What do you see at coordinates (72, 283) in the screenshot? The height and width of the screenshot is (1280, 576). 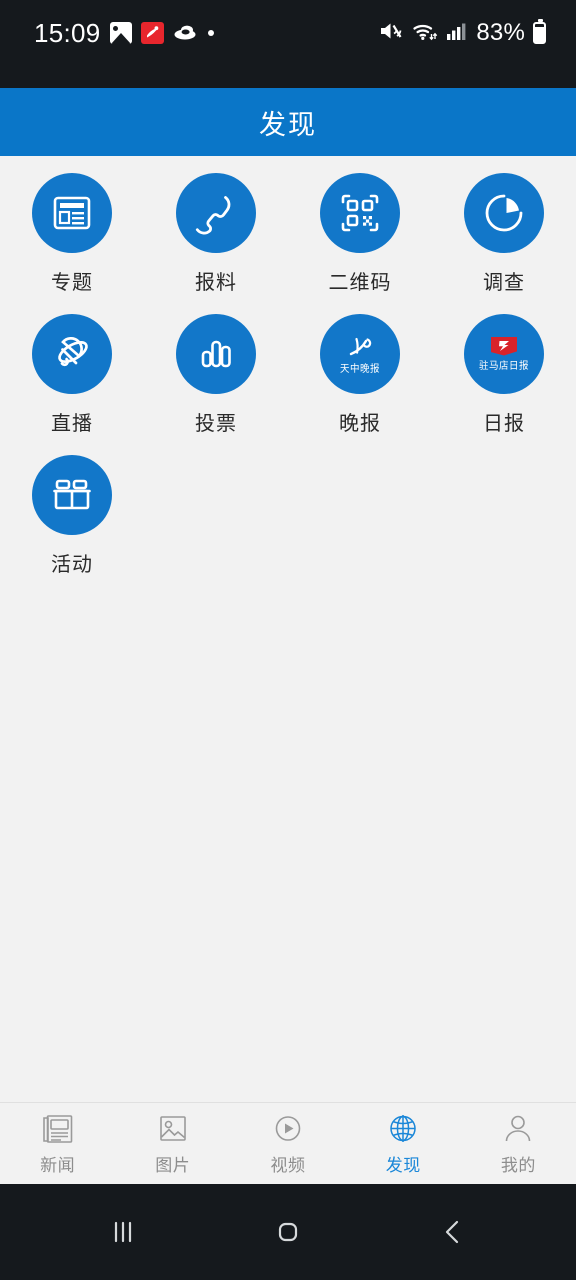 I see `grid-item-label: 专题` at bounding box center [72, 283].